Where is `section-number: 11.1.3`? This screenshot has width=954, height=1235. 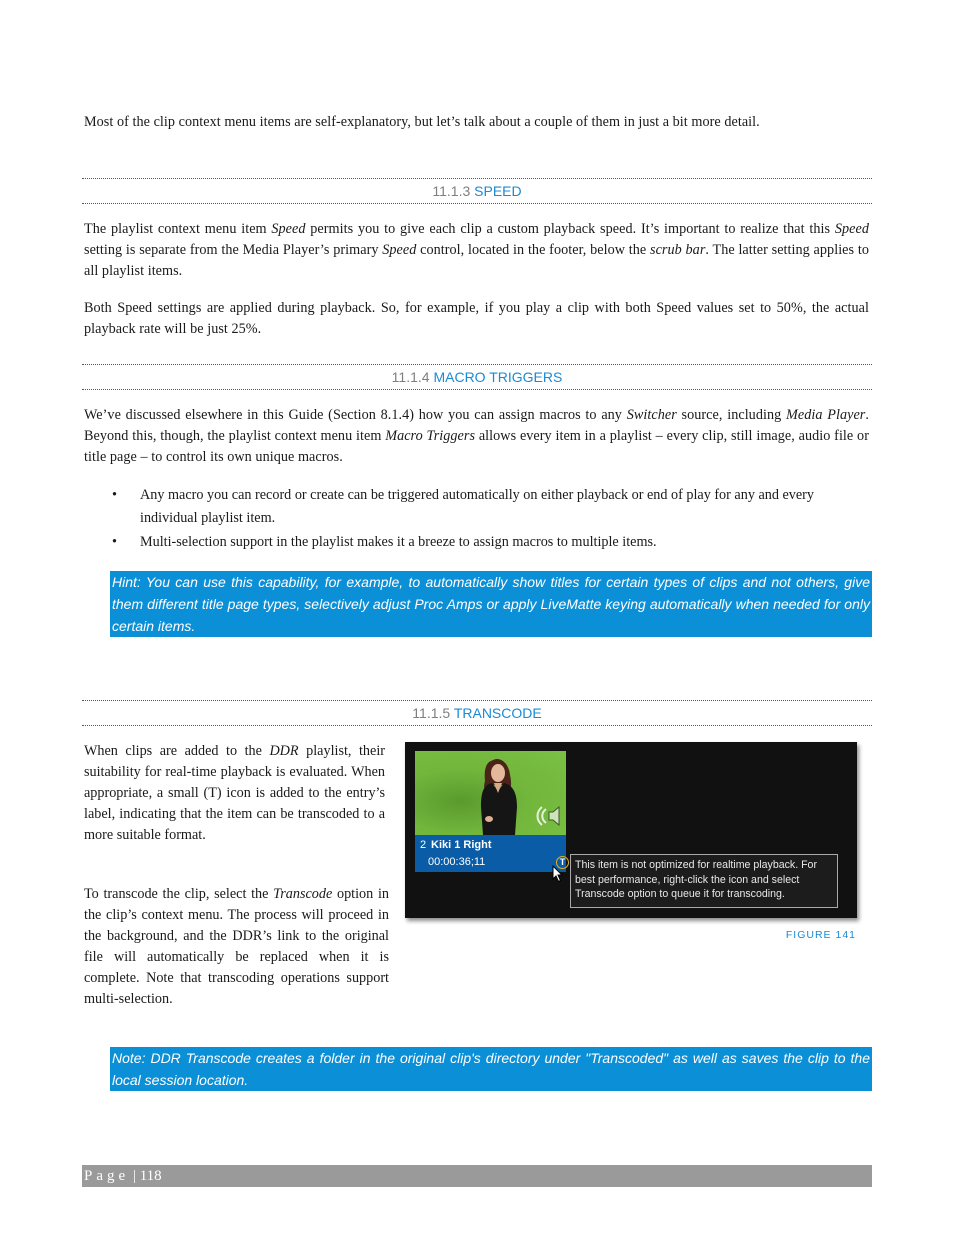
section-number: 11.1.3 is located at coordinates (451, 191).